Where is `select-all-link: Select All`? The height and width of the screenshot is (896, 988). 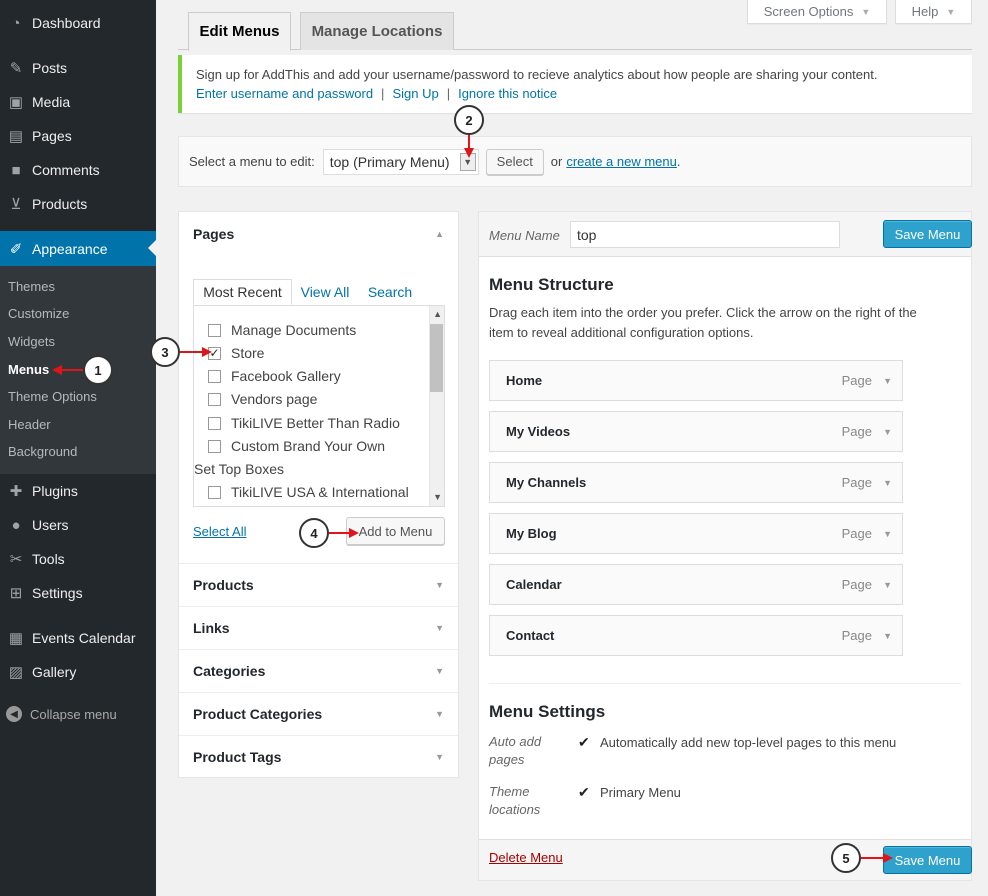 select-all-link: Select All is located at coordinates (219, 531).